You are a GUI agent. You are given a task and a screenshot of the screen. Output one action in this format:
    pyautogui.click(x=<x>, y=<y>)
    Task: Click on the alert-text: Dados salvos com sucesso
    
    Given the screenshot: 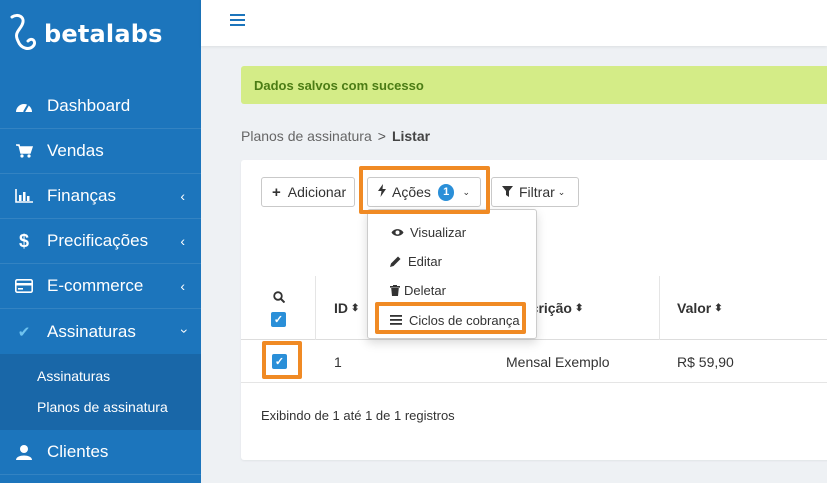 What is the action you would take?
    pyautogui.click(x=339, y=85)
    